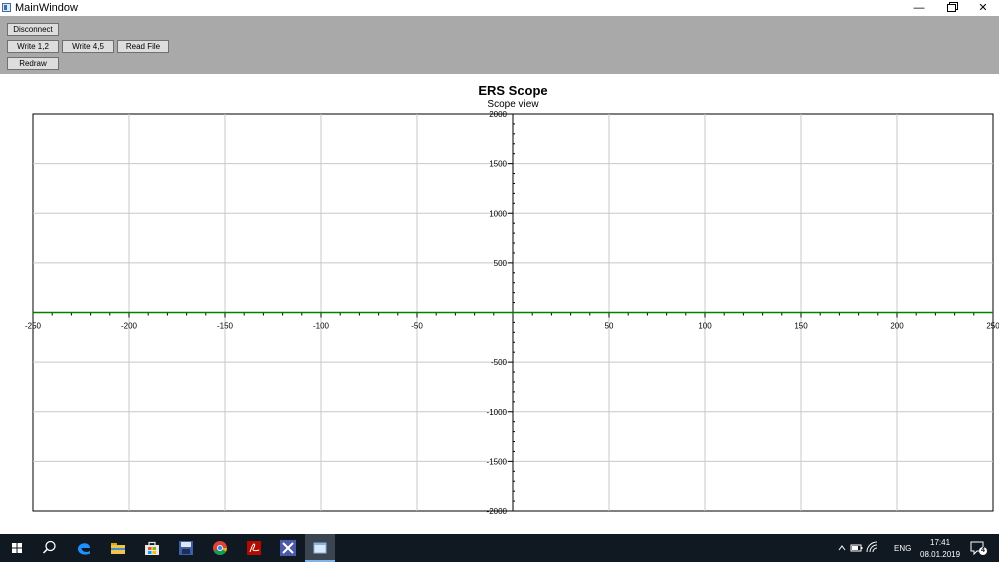 The height and width of the screenshot is (565, 999). Describe the element at coordinates (498, 213) in the screenshot. I see `y-tick-label: 1000` at that location.